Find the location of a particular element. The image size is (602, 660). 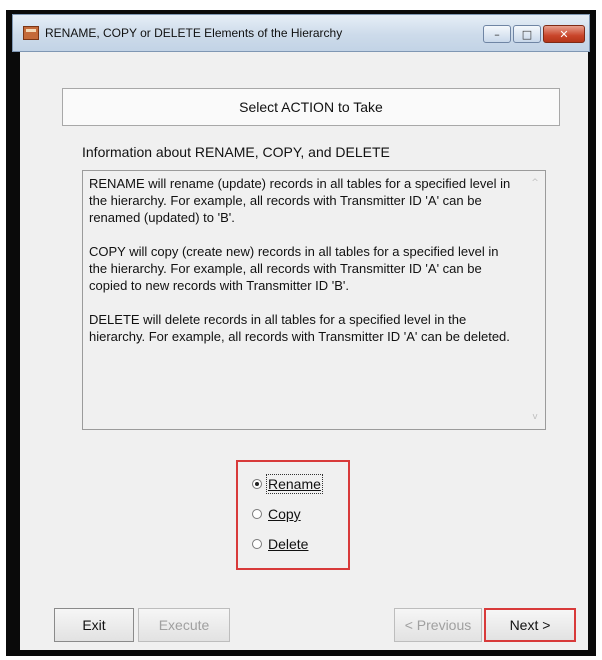

next-button: Next > is located at coordinates (530, 625).